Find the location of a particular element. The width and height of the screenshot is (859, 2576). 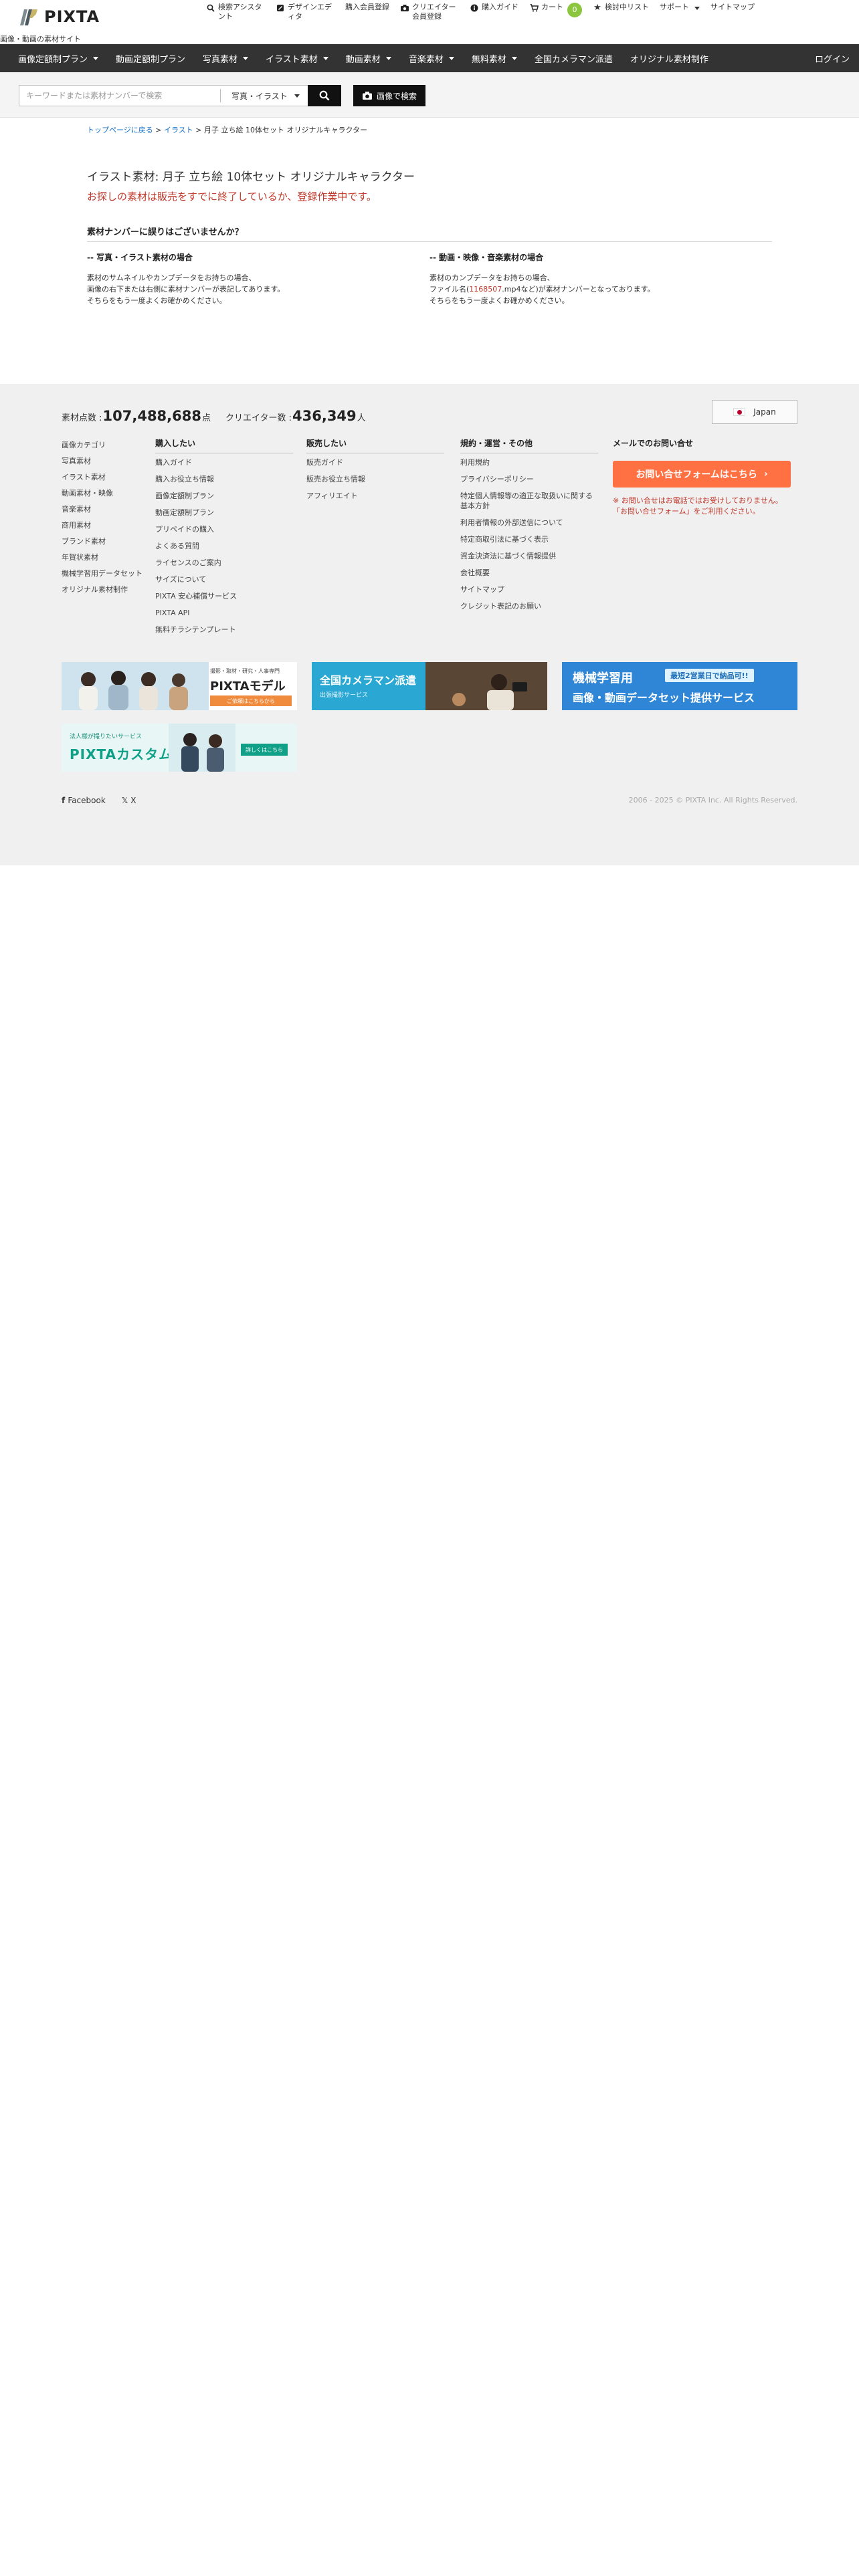

pixta-logo: PIXTA is located at coordinates (59, 16).